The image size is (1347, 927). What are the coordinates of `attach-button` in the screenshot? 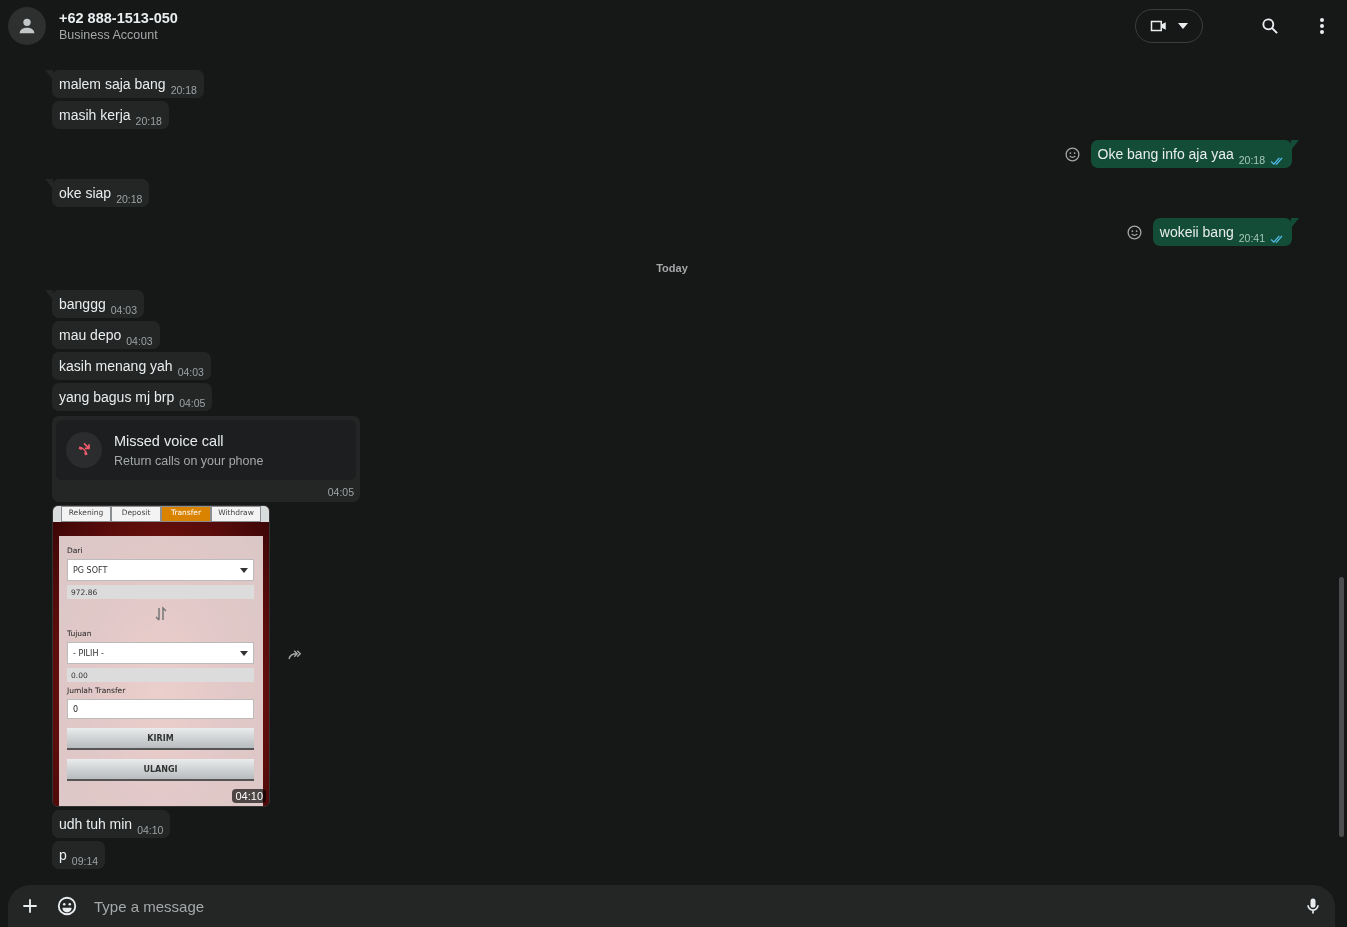 It's located at (30, 906).